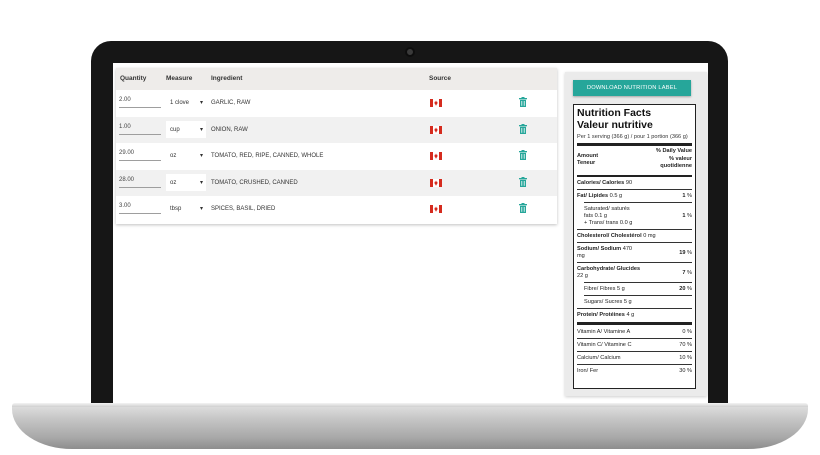 The image size is (820, 455). What do you see at coordinates (140, 182) in the screenshot?
I see `quantity-input: 28.00` at bounding box center [140, 182].